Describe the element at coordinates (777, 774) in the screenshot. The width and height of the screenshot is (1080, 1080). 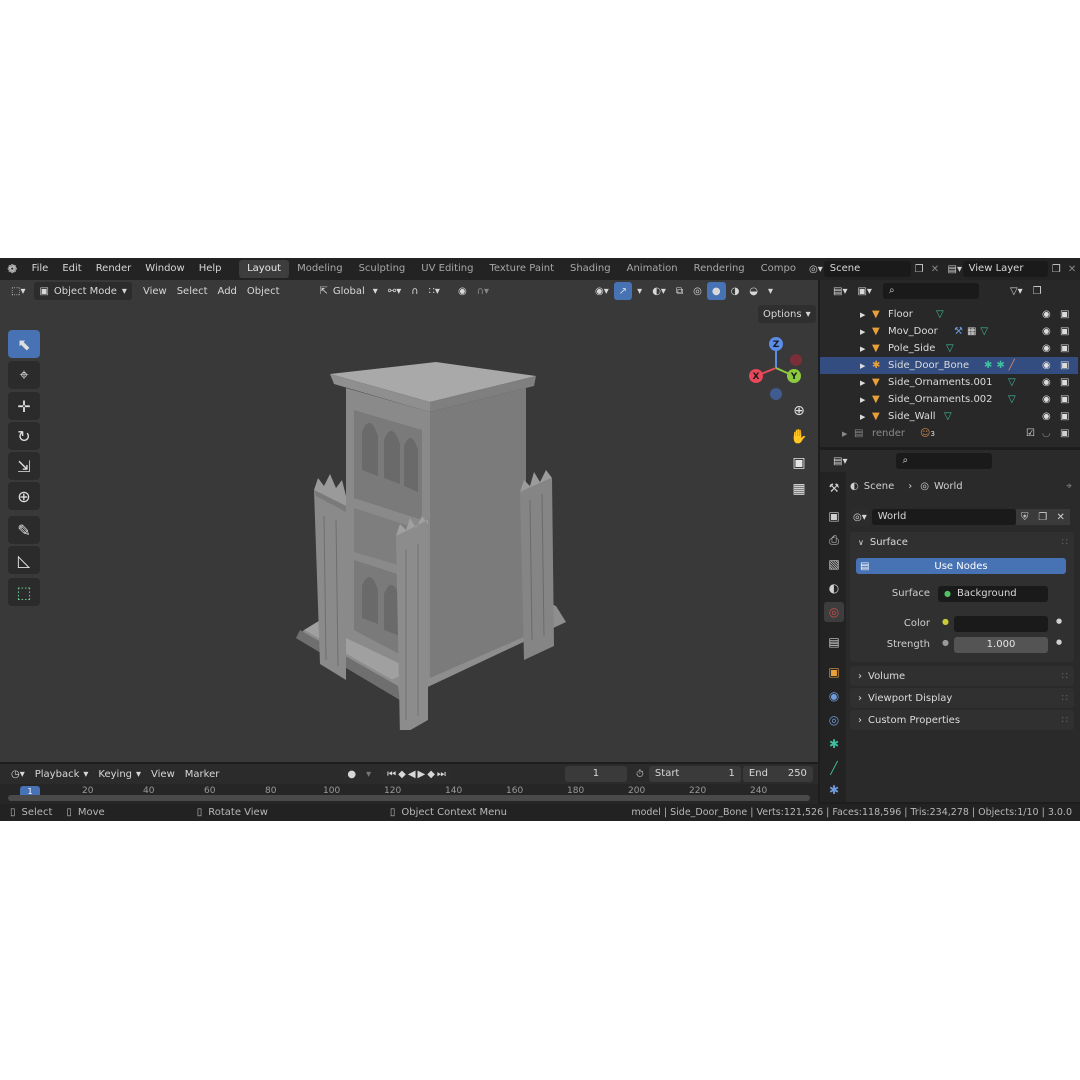
I see `end-frame-field: End 250` at that location.